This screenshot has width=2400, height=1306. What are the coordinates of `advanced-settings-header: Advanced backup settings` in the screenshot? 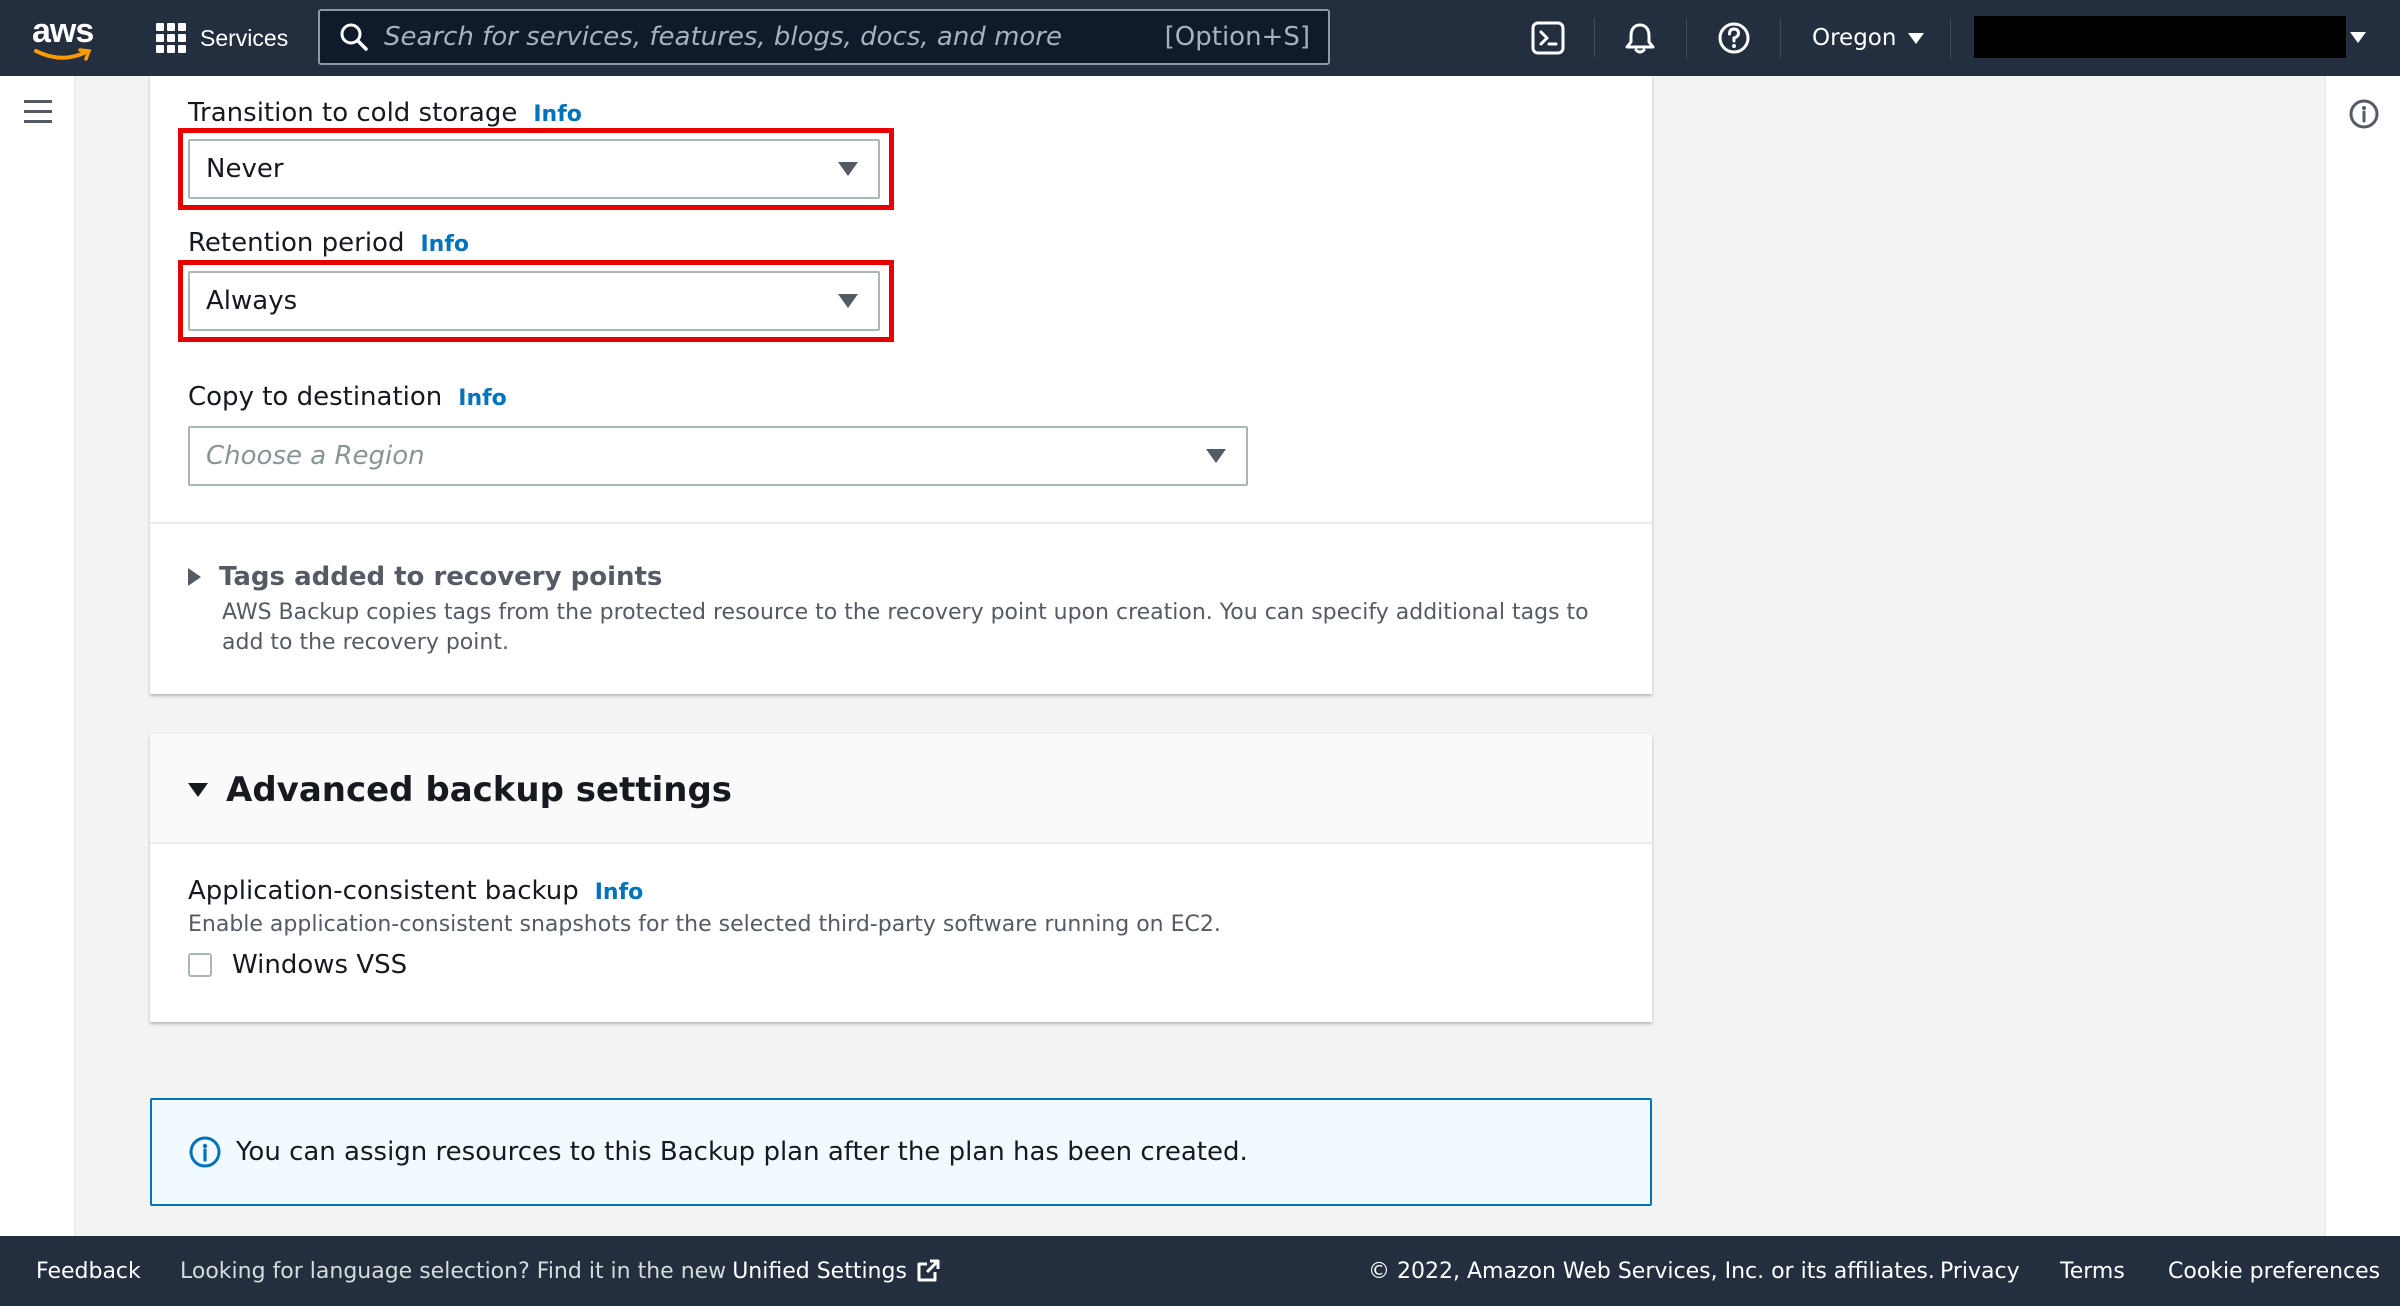 It's located at (901, 789).